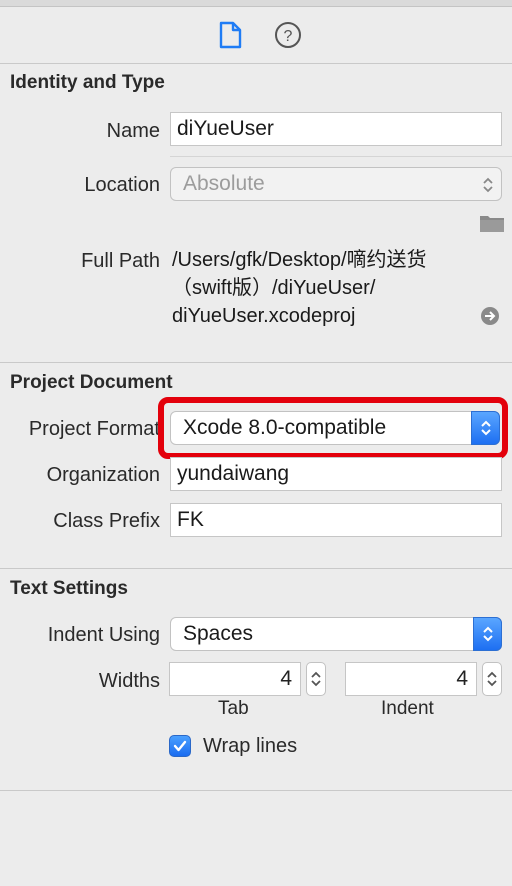 This screenshot has height=886, width=512. I want to click on wrap-lines-label: Wrap lines, so click(250, 746).